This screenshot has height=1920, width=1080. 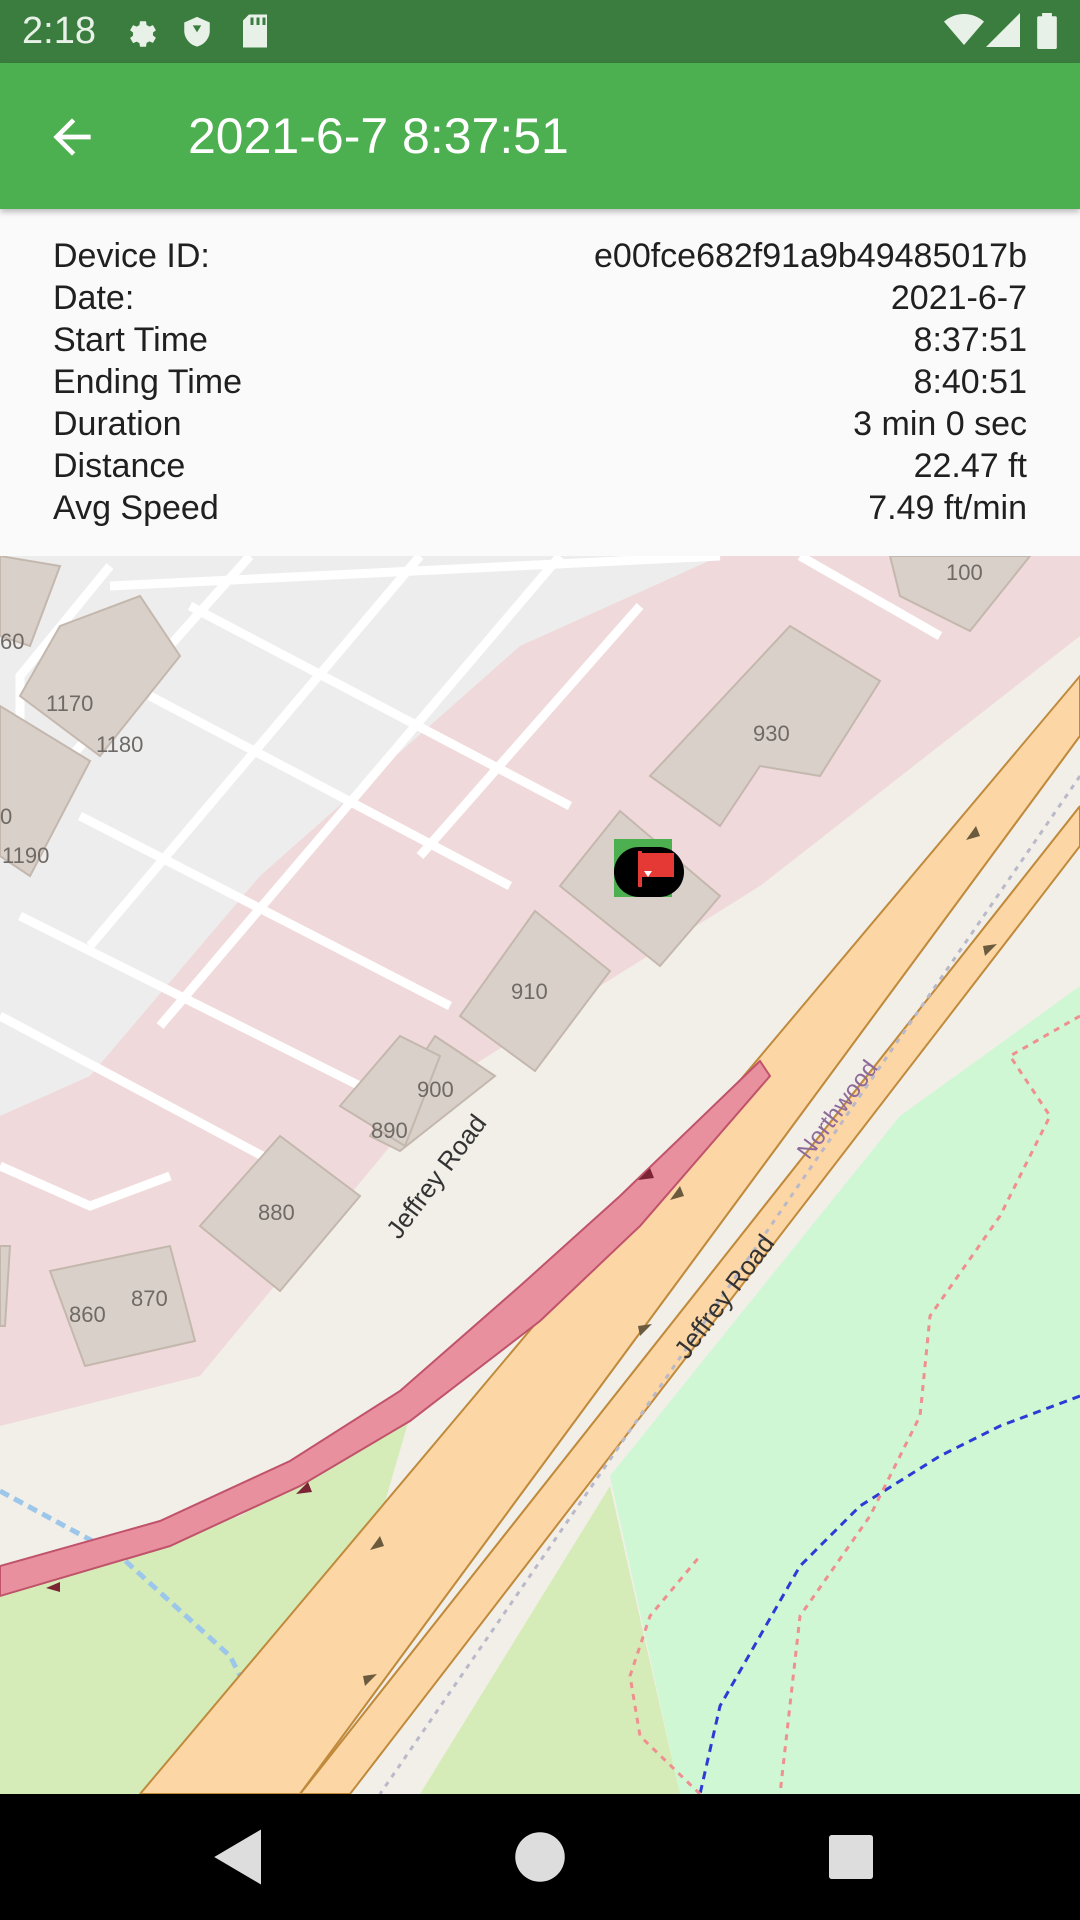 I want to click on detail-value: 8:40:51, so click(x=970, y=382).